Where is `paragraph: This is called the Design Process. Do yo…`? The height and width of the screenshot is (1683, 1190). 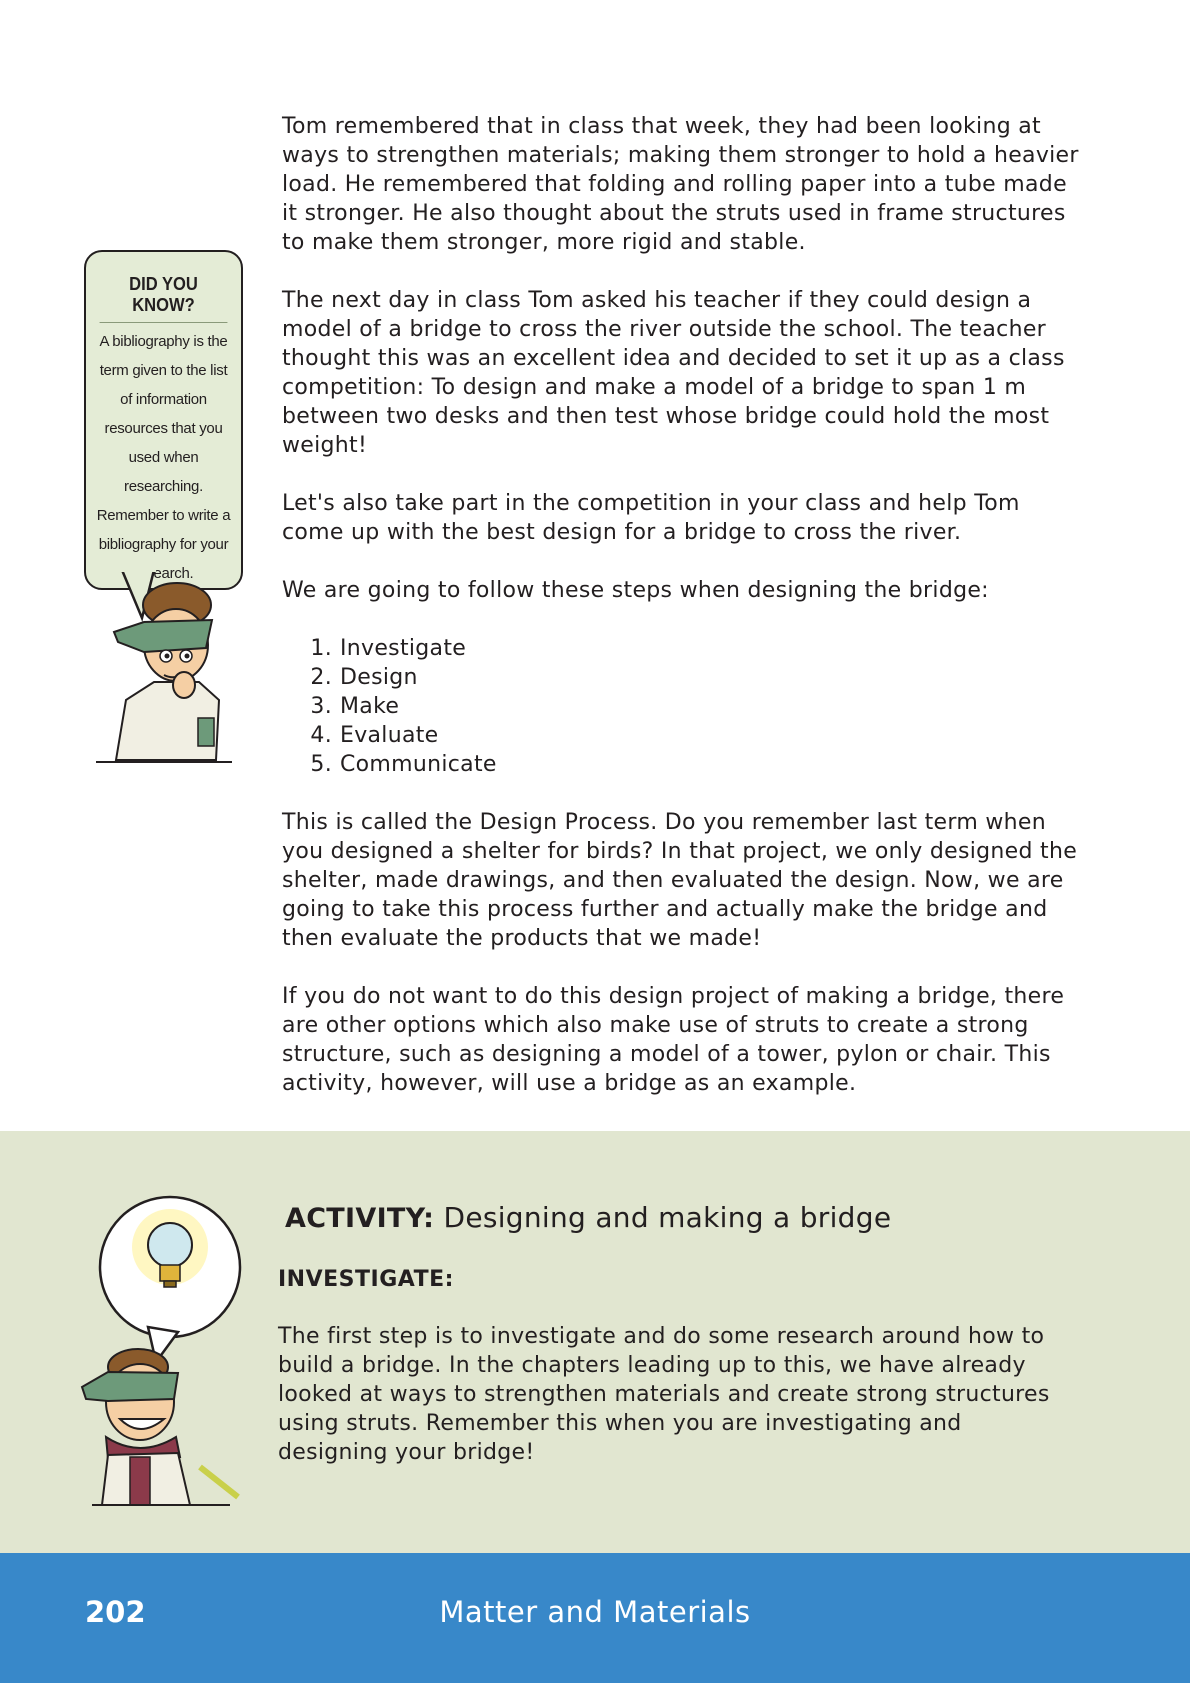 paragraph: This is called the Design Process. Do yo… is located at coordinates (680, 880).